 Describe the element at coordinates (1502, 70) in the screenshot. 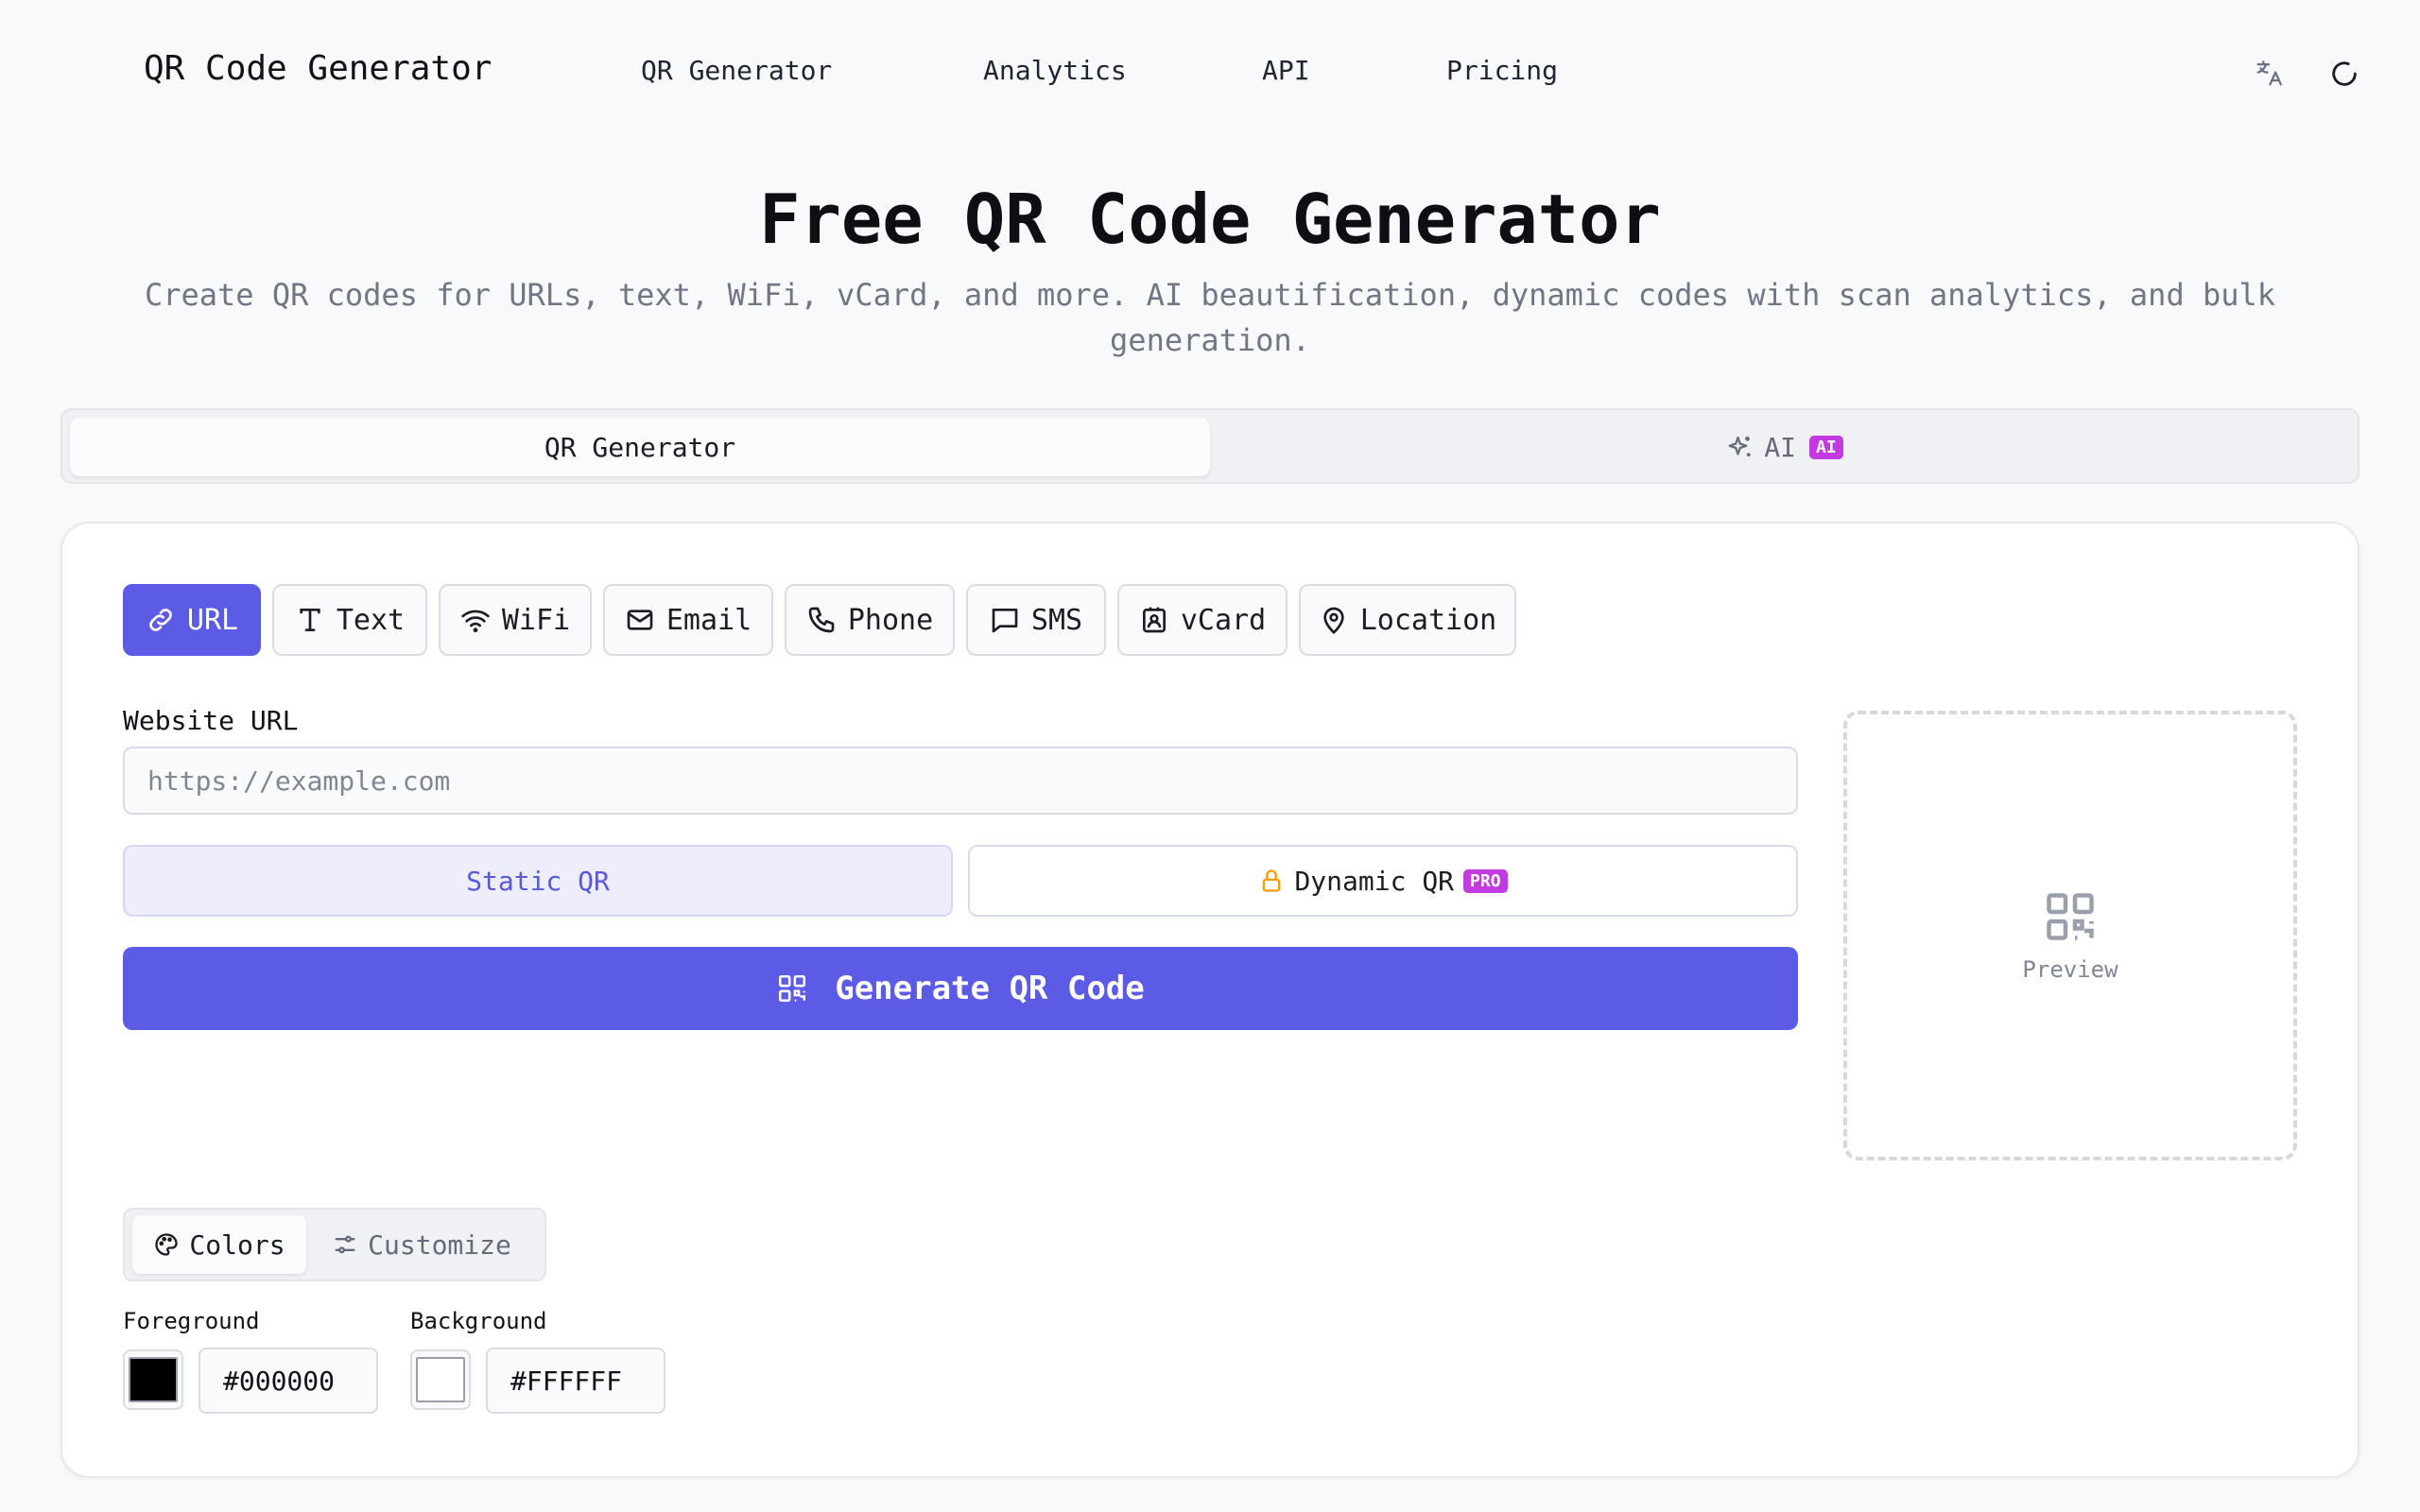

I see `nav-pricing: Pricing` at that location.